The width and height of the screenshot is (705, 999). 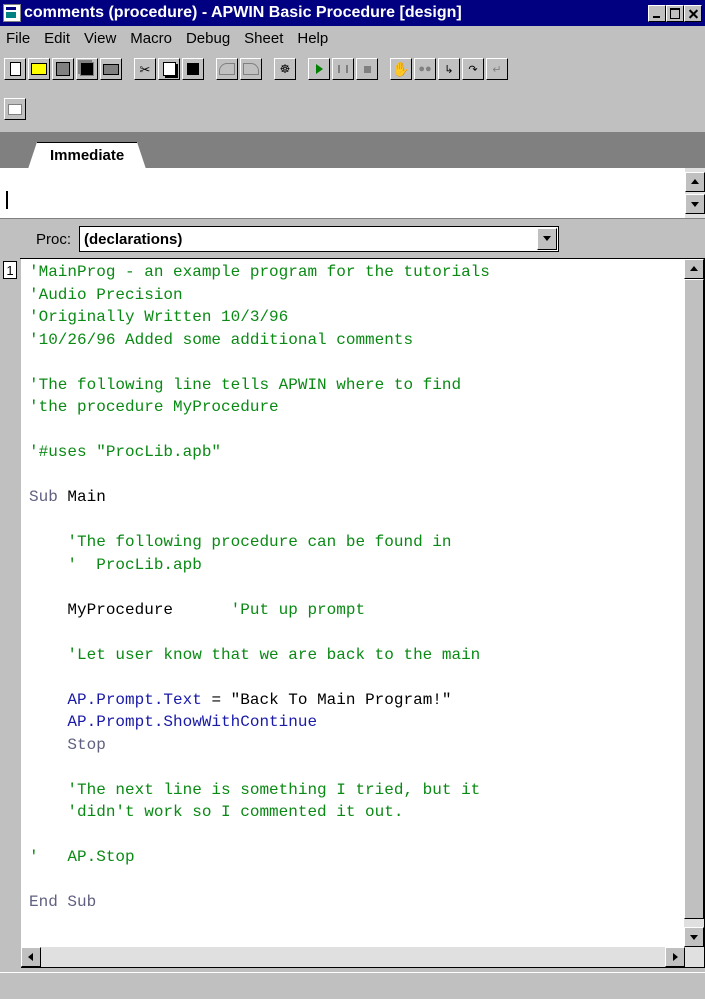 I want to click on proc-row: Proc: (declarations), so click(x=352, y=239).